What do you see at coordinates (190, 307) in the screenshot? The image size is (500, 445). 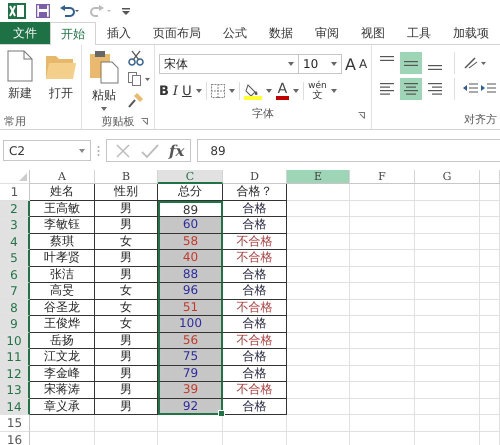 I see `cell-text: 51` at bounding box center [190, 307].